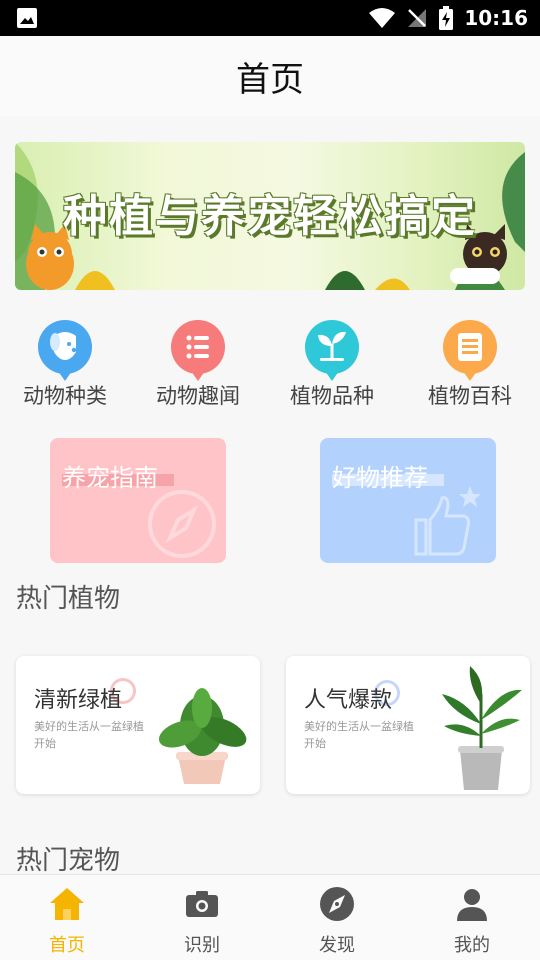 This screenshot has height=960, width=540. What do you see at coordinates (472, 945) in the screenshot?
I see `nav-label: 我的` at bounding box center [472, 945].